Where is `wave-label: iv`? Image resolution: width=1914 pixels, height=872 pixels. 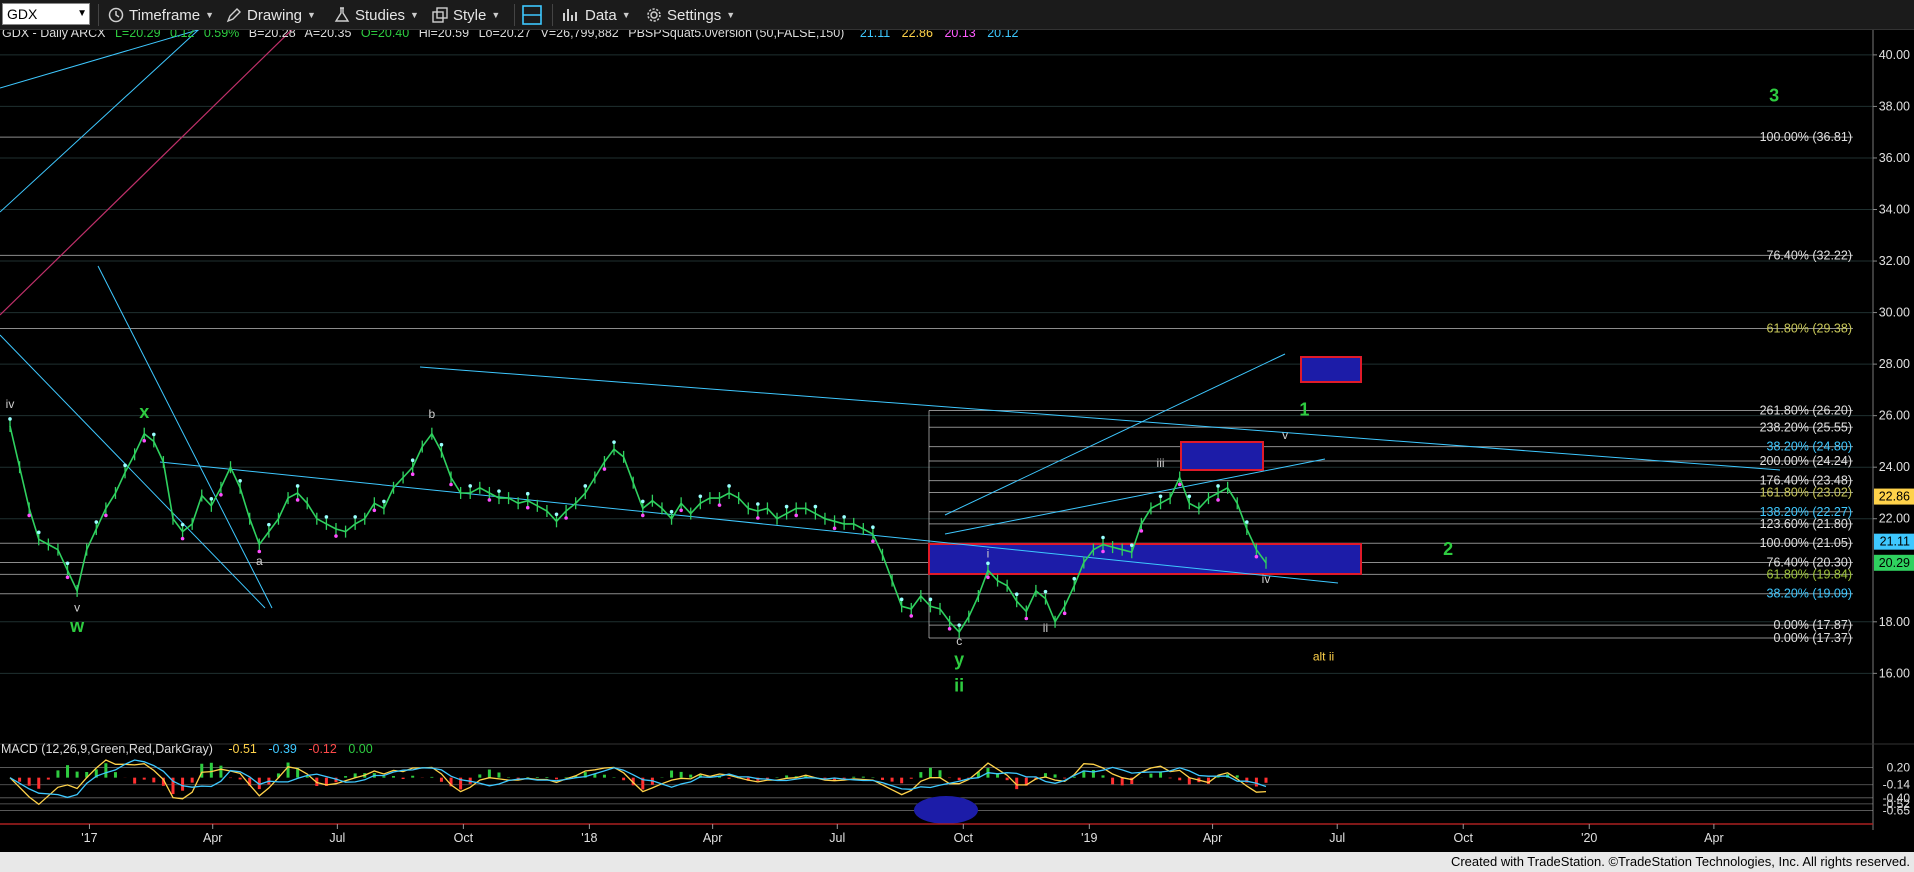 wave-label: iv is located at coordinates (1266, 579).